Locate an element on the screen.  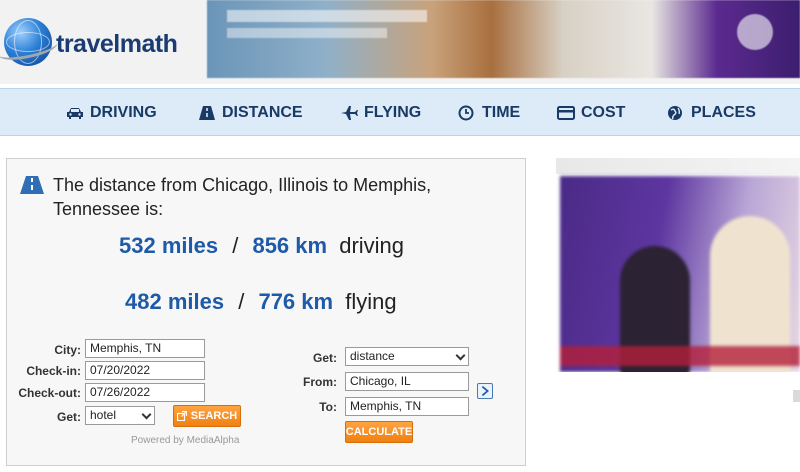
globe-icon is located at coordinates (675, 113).